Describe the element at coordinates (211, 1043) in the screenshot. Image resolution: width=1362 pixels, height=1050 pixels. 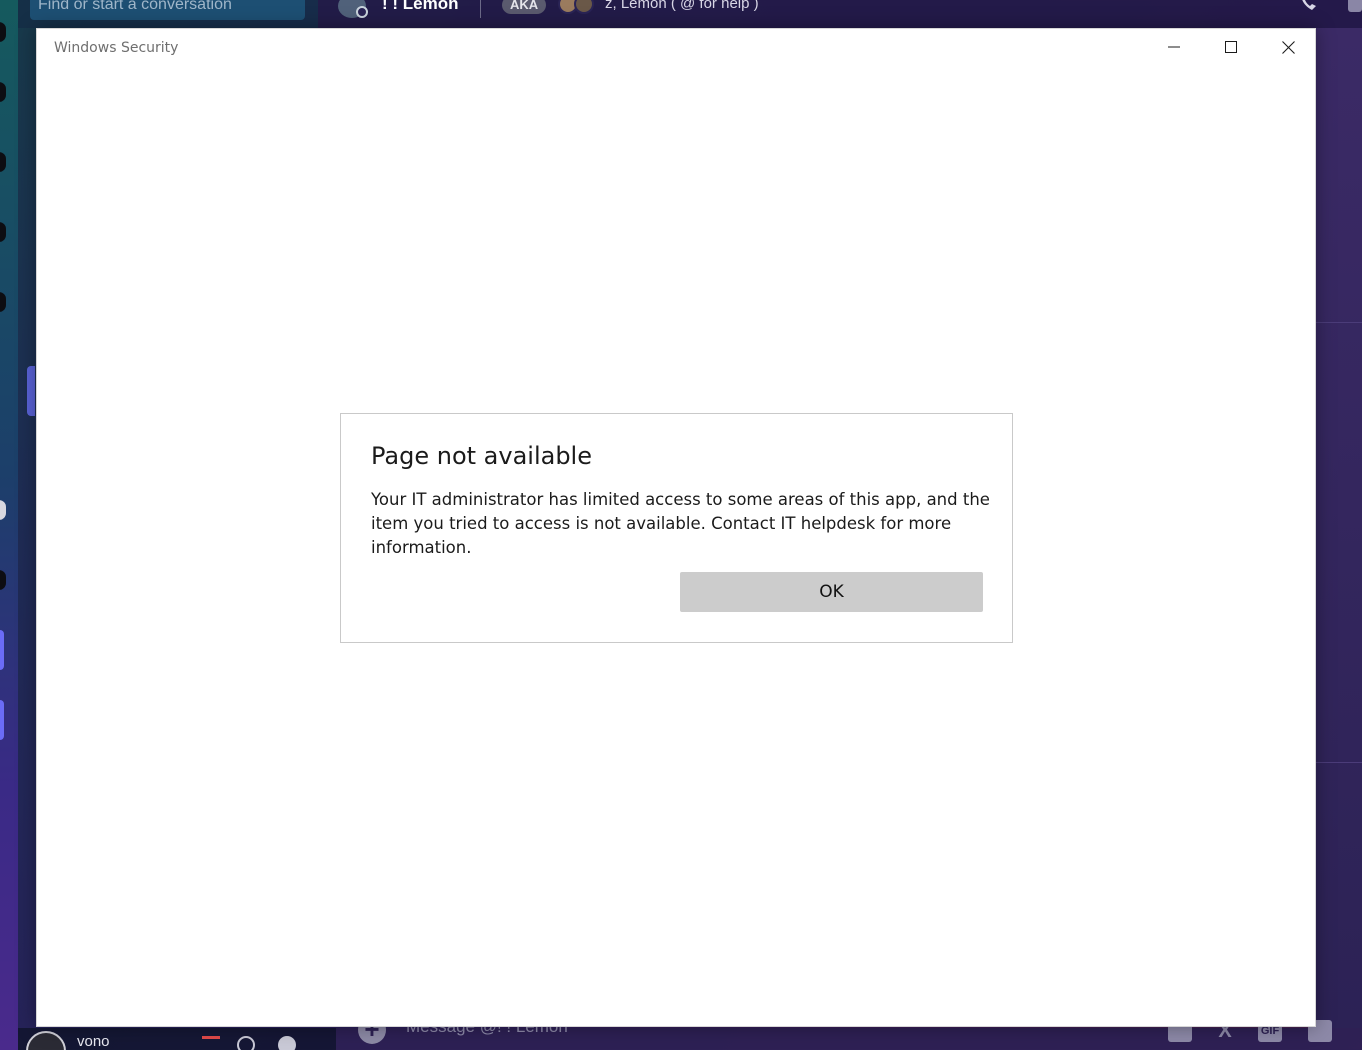
I see `mute-microphone-icon` at that location.